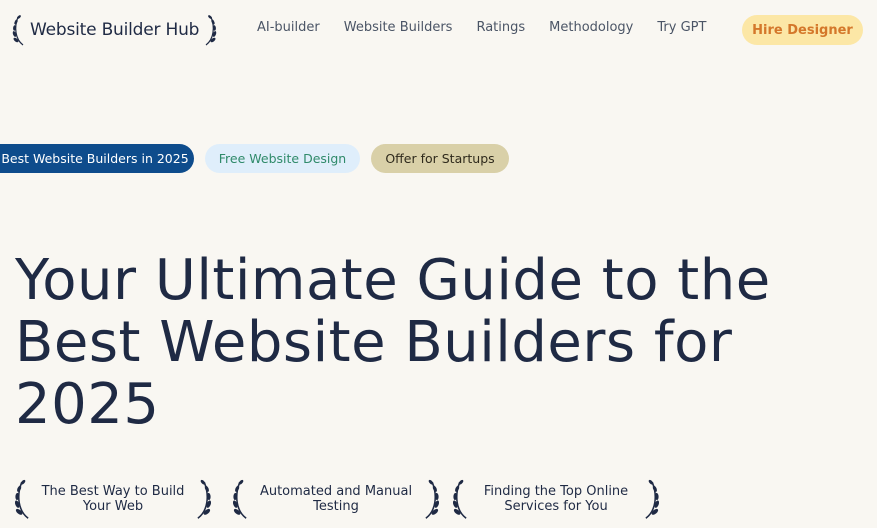 This screenshot has width=877, height=528. Describe the element at coordinates (802, 30) in the screenshot. I see `hire-designer-button: Hire Designer` at that location.